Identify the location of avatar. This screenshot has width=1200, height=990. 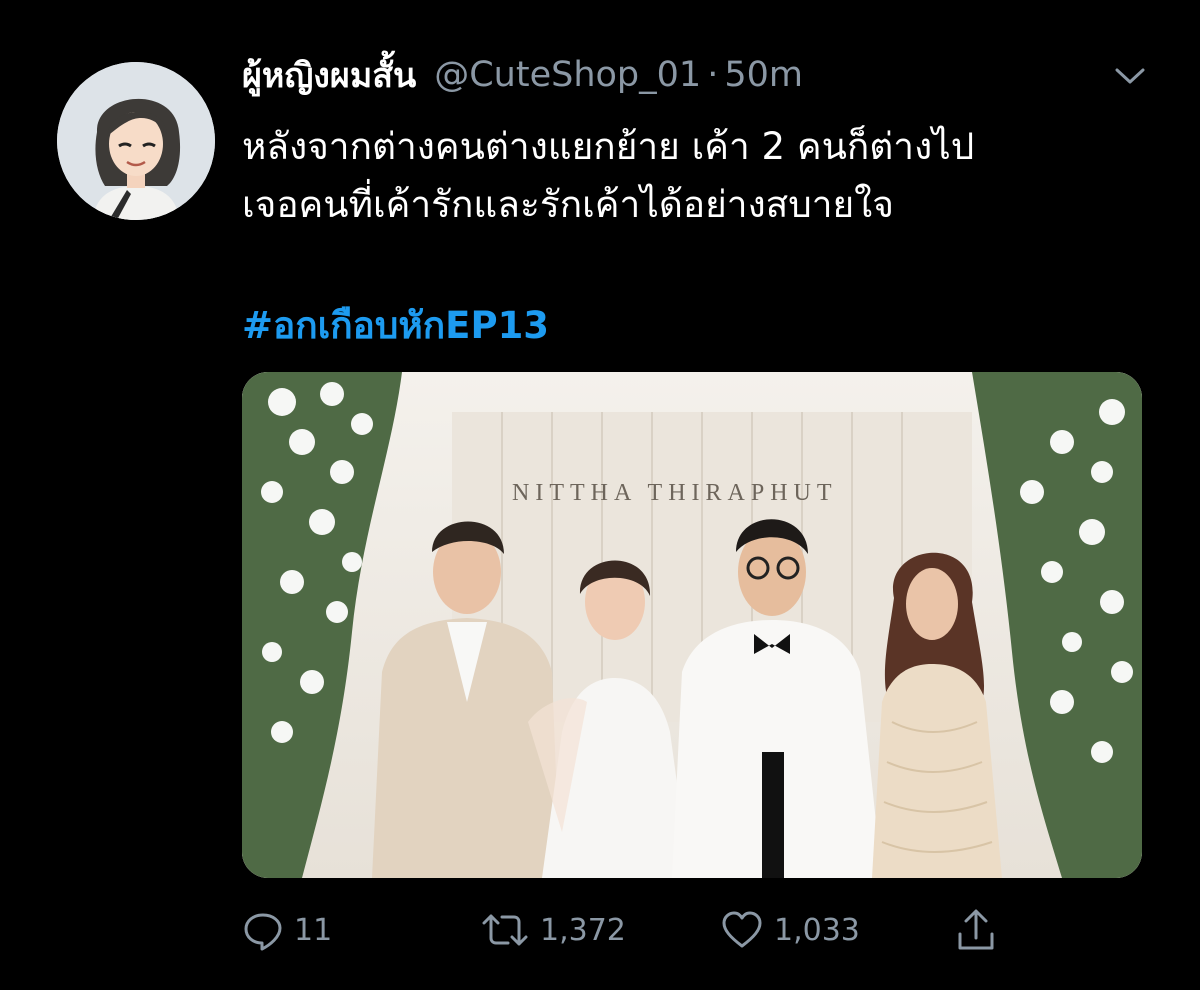
(136, 141).